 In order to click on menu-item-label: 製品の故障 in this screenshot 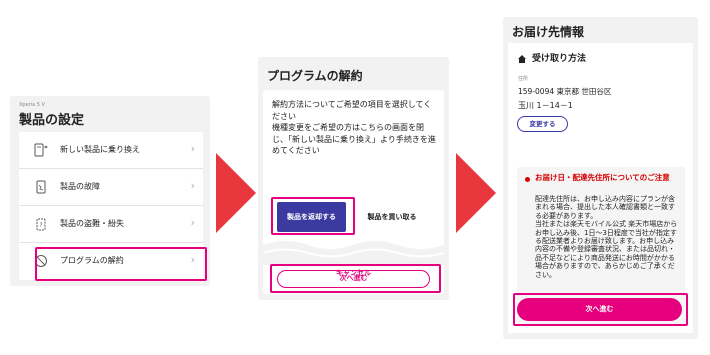, I will do `click(80, 186)`.